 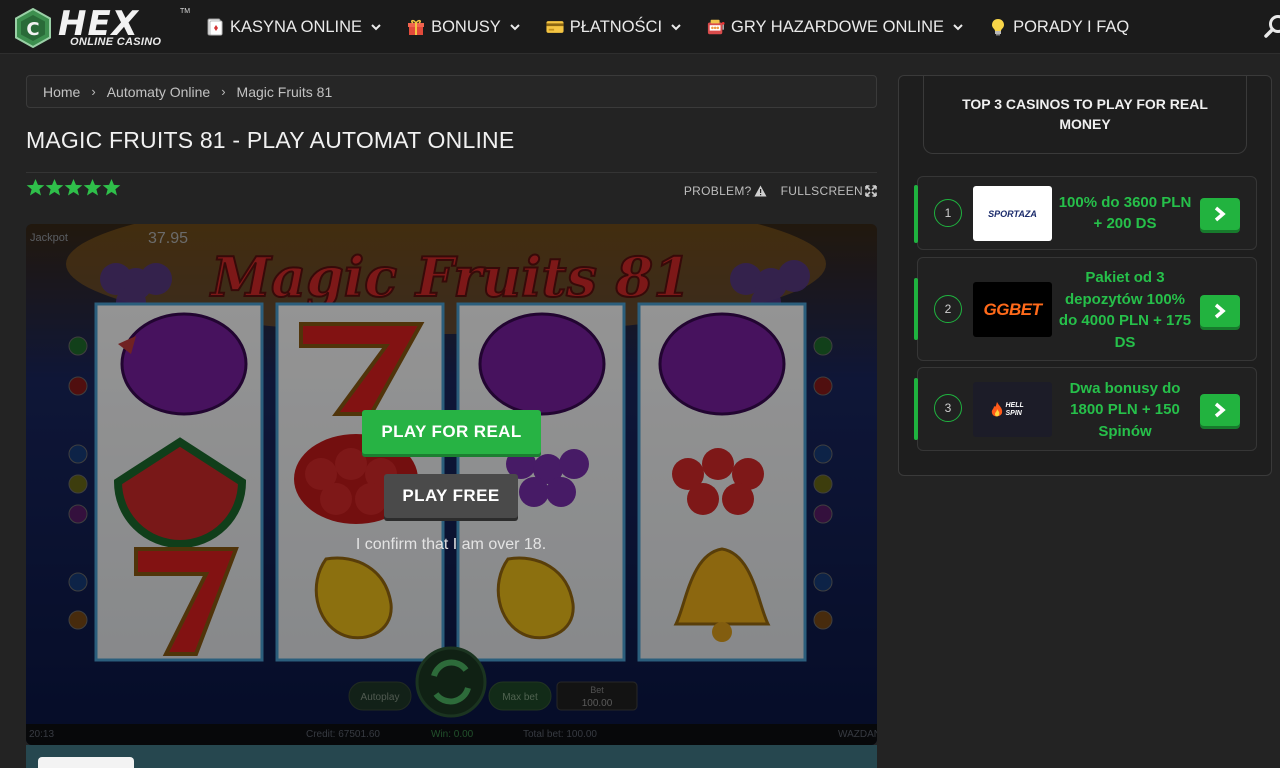 What do you see at coordinates (159, 92) in the screenshot?
I see `breadcrumb-automaty-link: Automaty Online` at bounding box center [159, 92].